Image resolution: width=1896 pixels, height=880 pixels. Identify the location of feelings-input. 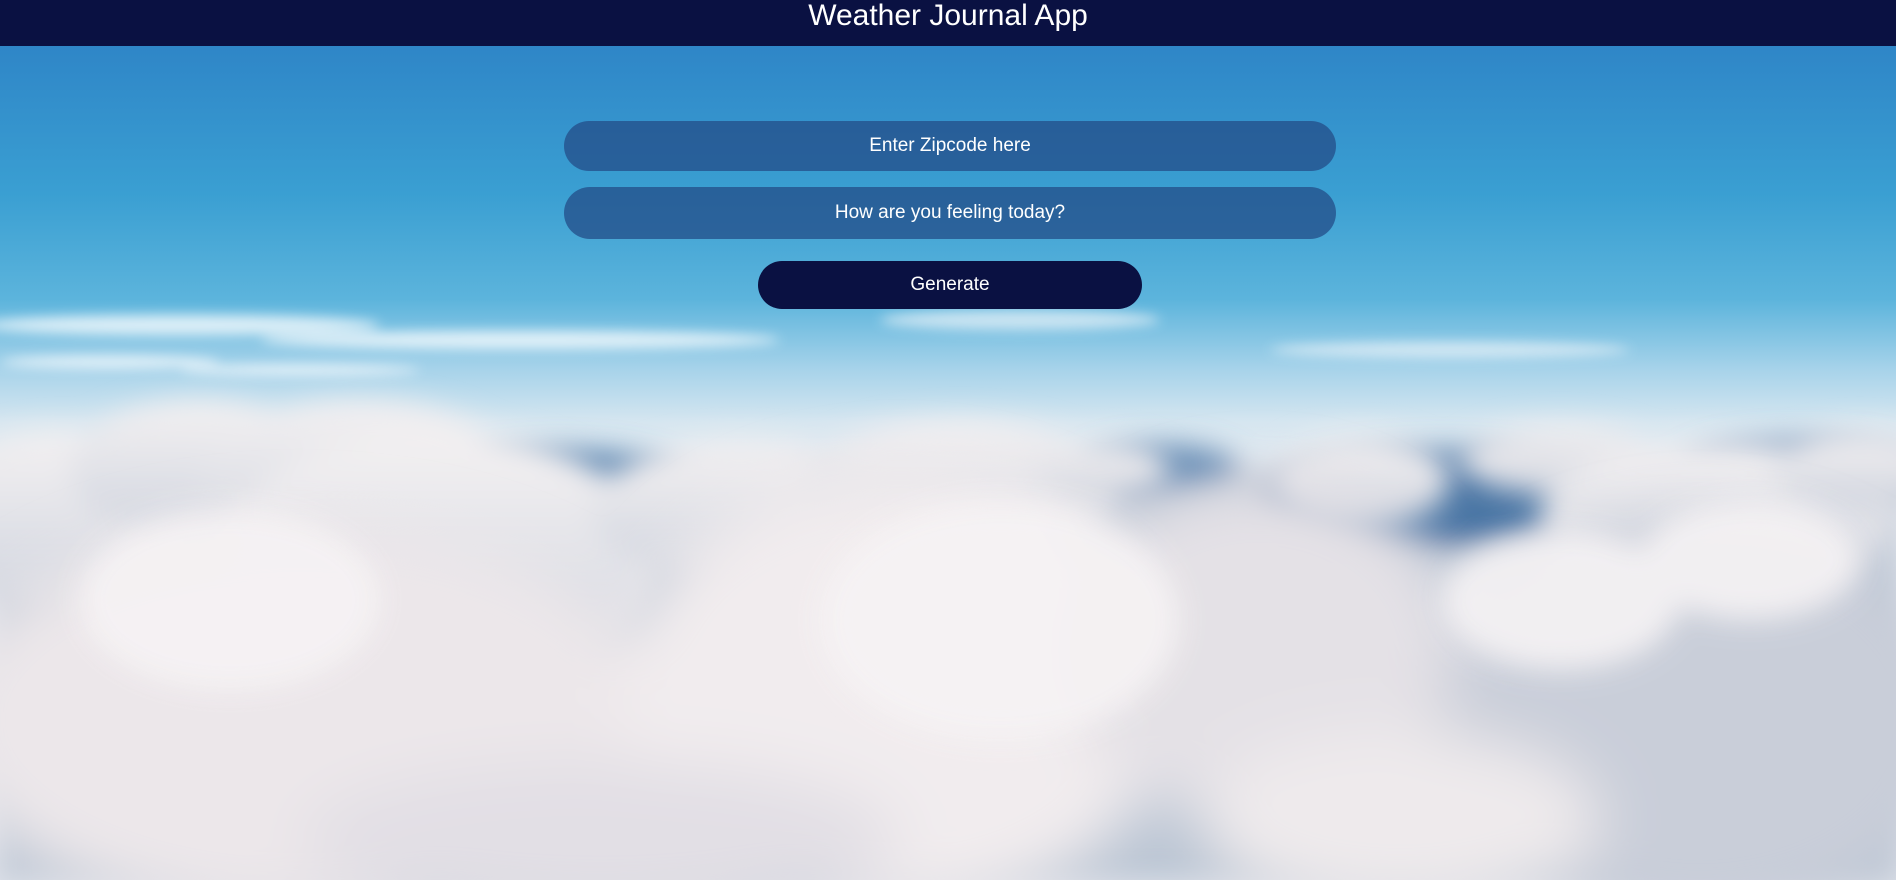
(950, 213).